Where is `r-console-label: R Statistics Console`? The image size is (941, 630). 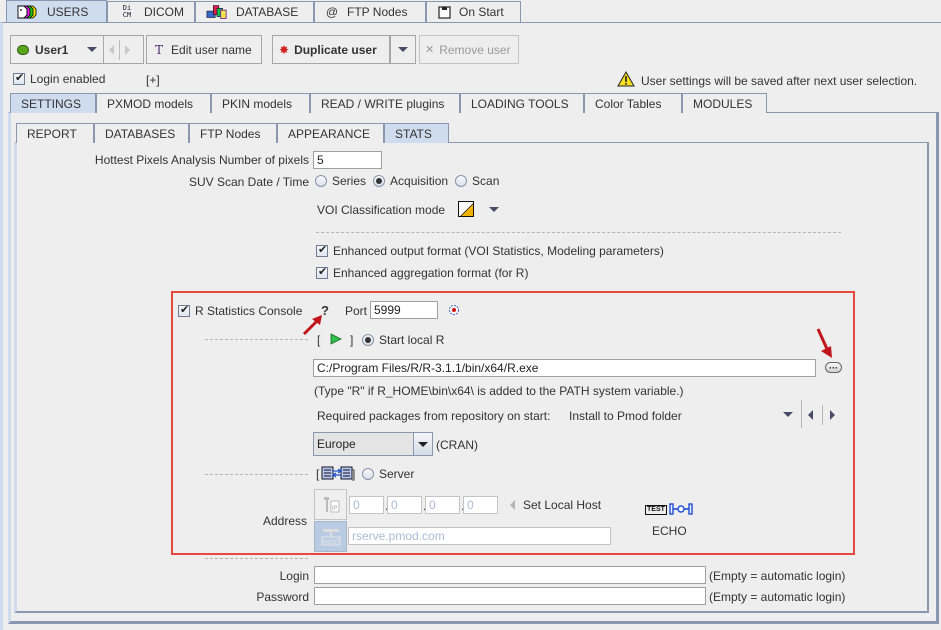 r-console-label: R Statistics Console is located at coordinates (249, 311).